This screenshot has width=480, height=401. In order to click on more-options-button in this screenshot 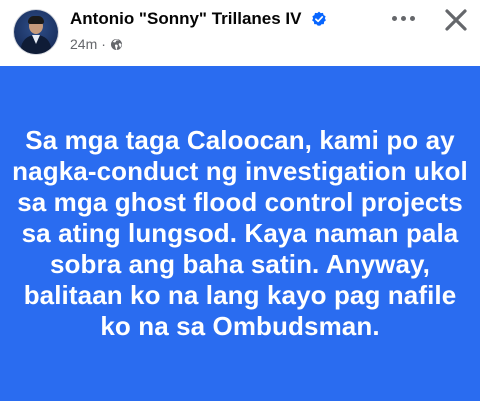, I will do `click(403, 18)`.